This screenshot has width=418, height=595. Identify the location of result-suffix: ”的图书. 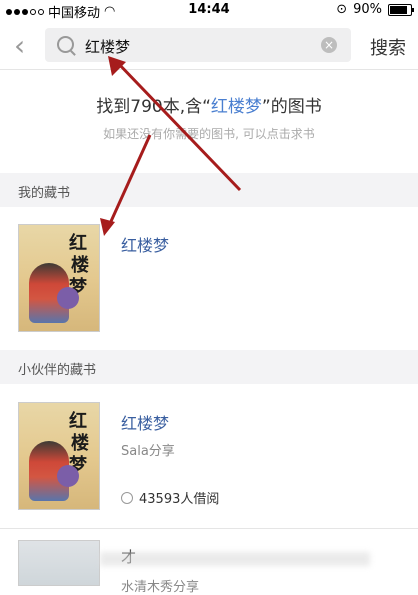
(291, 107).